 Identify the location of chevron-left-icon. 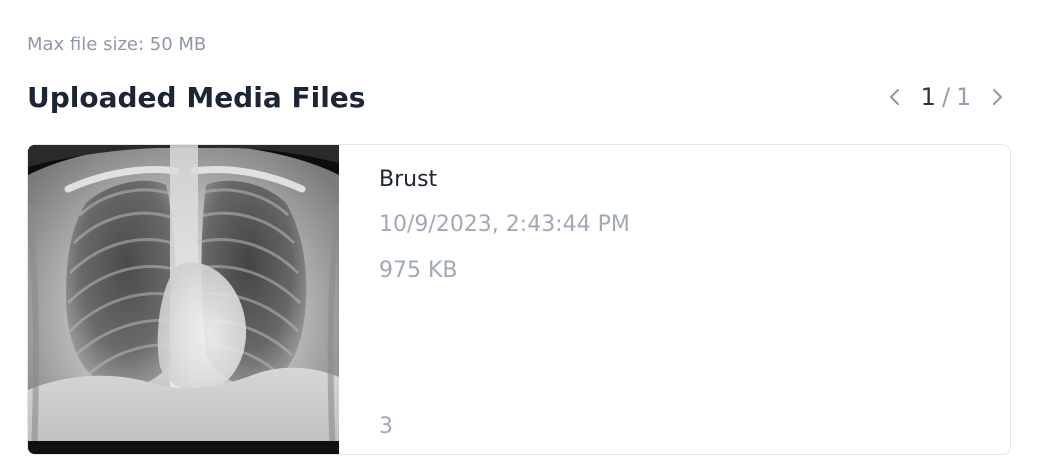
(894, 97).